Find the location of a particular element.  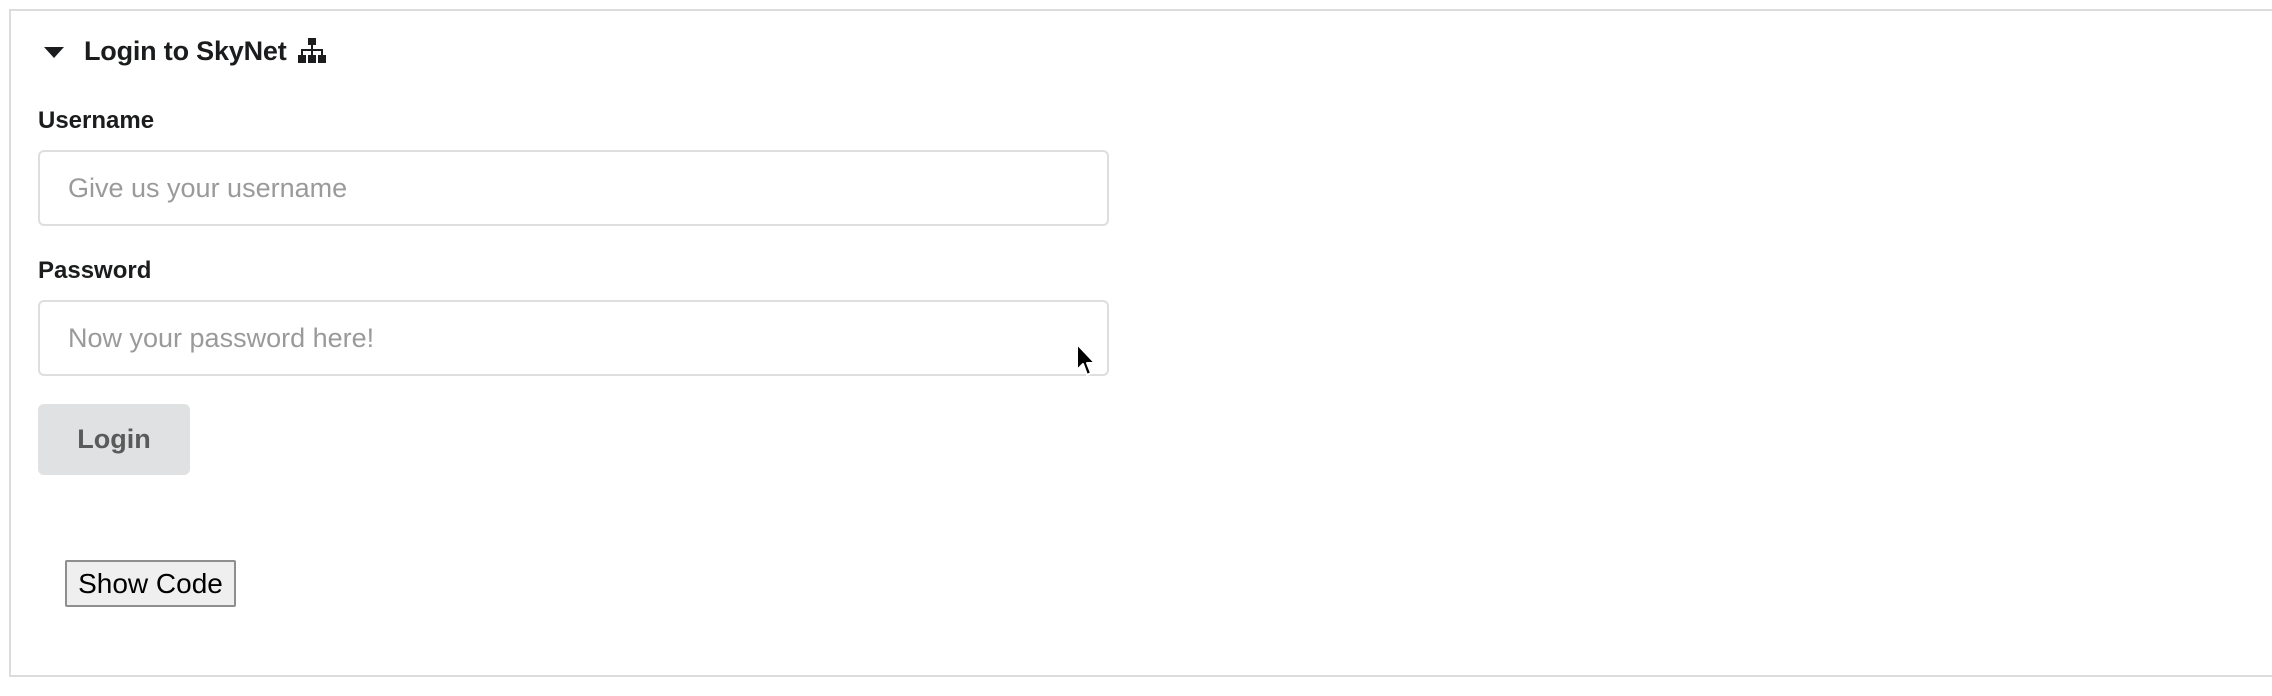

sitemap-icon is located at coordinates (311, 50).